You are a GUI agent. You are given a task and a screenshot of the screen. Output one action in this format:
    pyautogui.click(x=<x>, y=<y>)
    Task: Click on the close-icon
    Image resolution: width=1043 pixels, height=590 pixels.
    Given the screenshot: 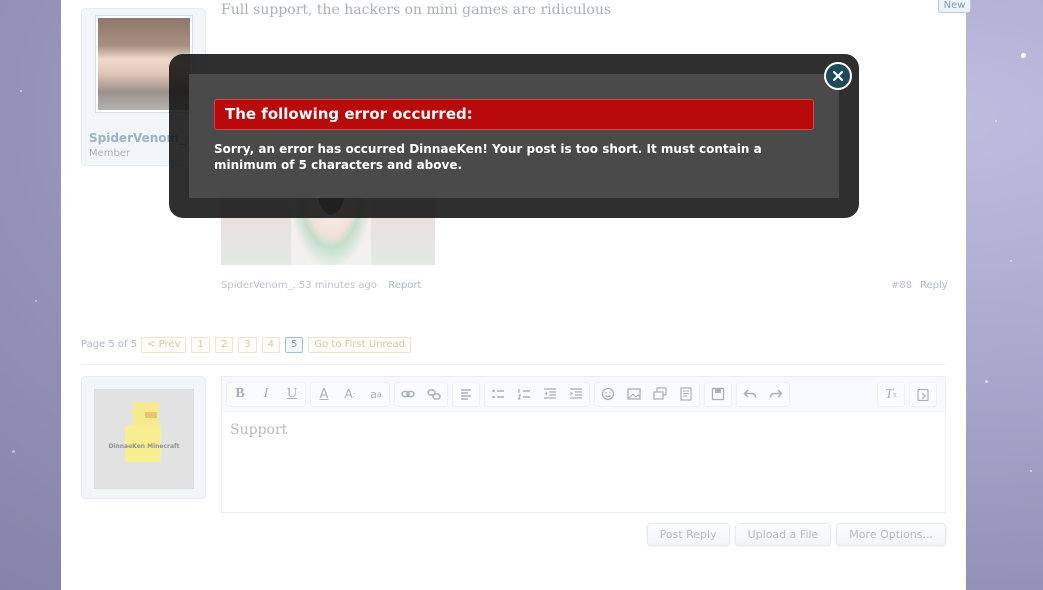 What is the action you would take?
    pyautogui.click(x=838, y=76)
    